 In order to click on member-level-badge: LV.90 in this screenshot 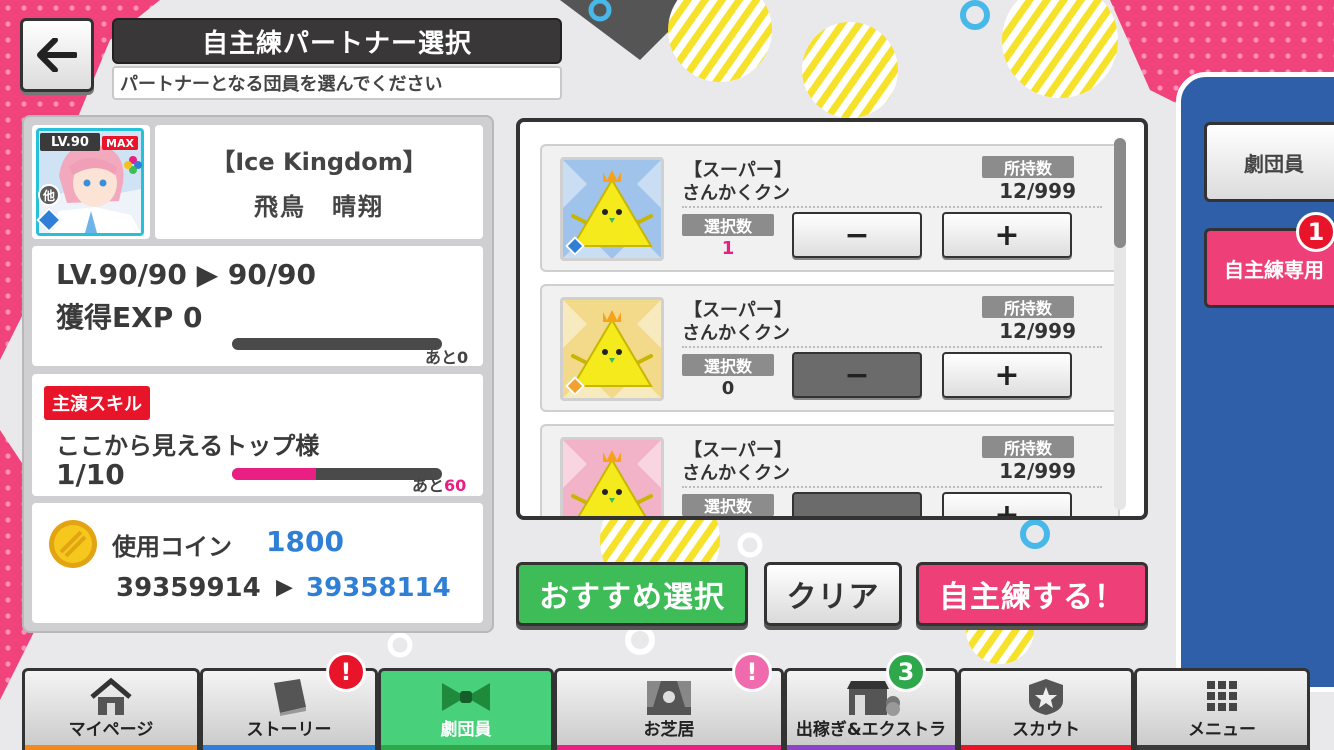, I will do `click(70, 142)`.